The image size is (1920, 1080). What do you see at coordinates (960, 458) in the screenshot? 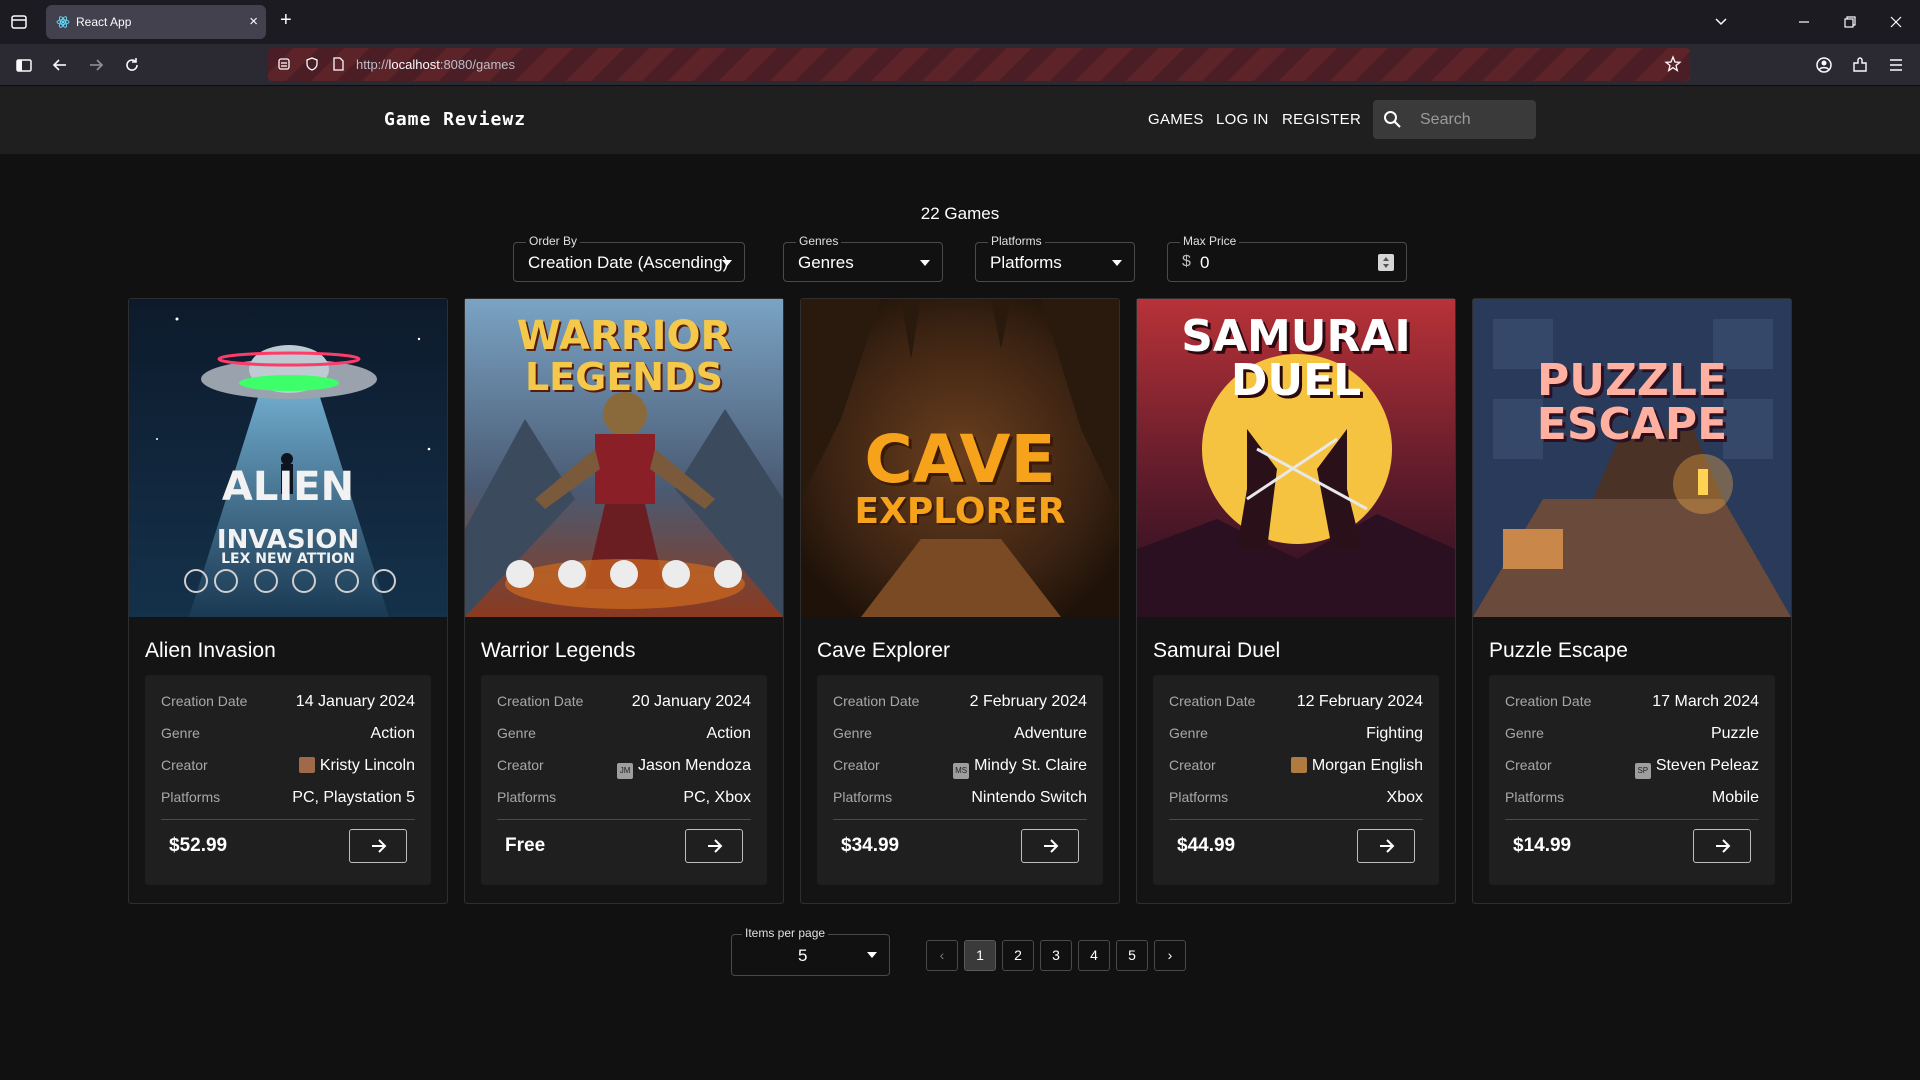
I see `game-cover-image: CAVE EXPLORER` at bounding box center [960, 458].